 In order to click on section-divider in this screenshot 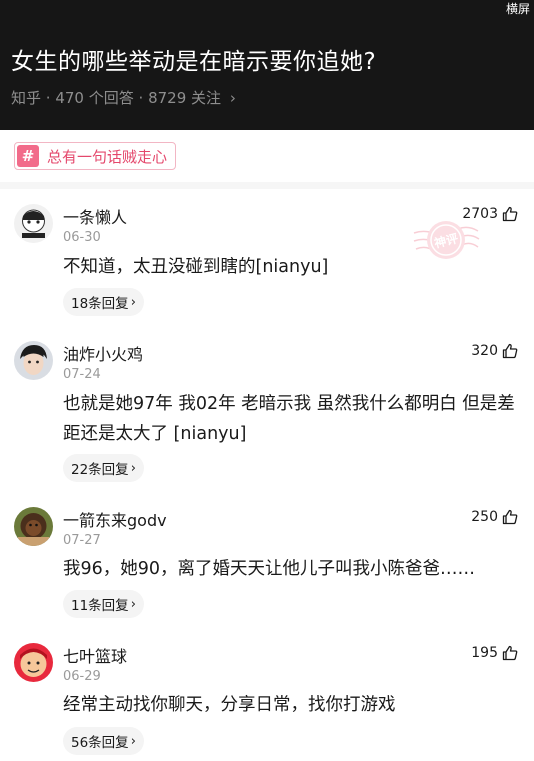, I will do `click(267, 185)`.